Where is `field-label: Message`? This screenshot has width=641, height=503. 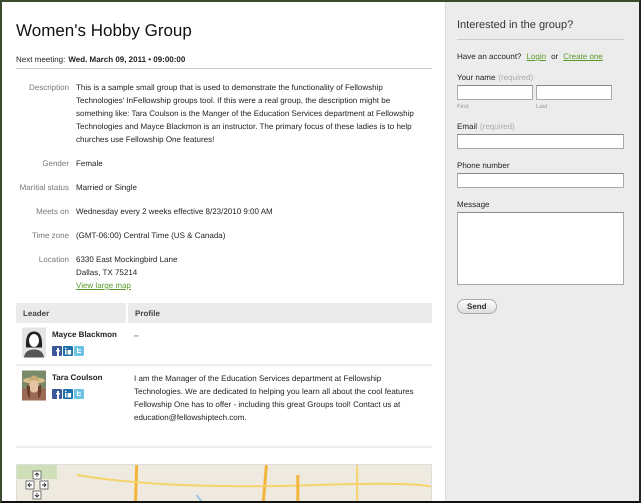 field-label: Message is located at coordinates (473, 204).